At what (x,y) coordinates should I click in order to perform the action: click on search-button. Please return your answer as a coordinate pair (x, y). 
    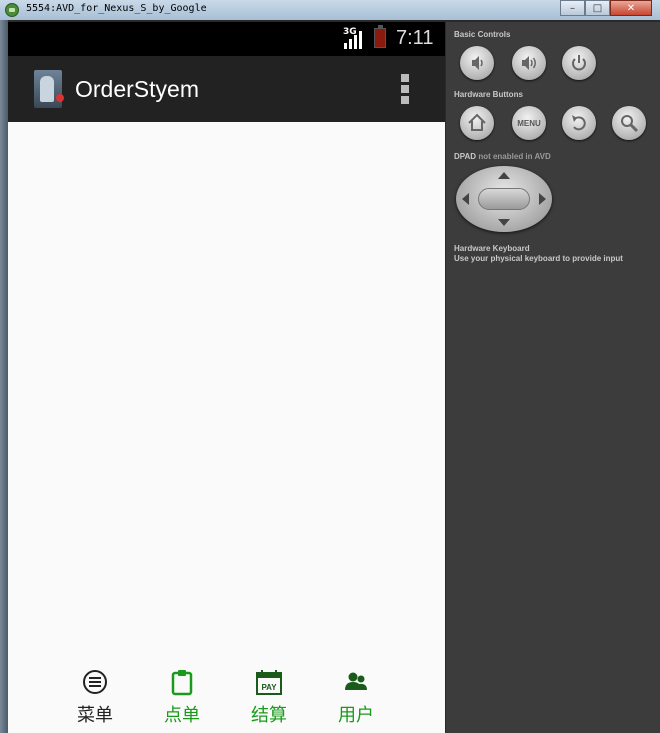
    Looking at the image, I should click on (629, 123).